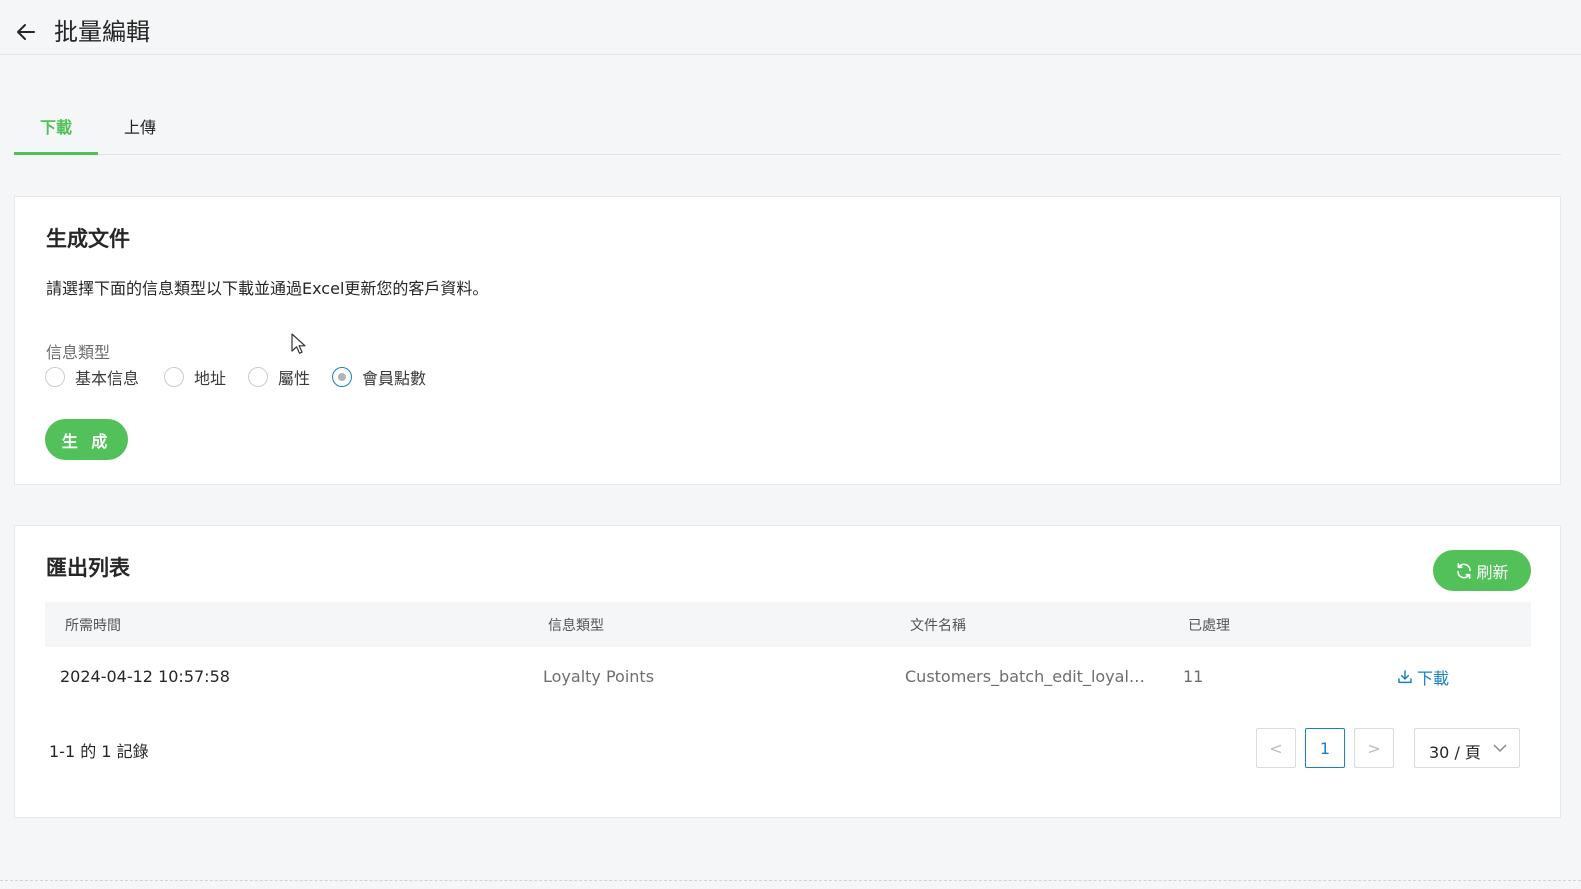 The height and width of the screenshot is (889, 1581). I want to click on column-header-file: 文件名稱, so click(938, 626).